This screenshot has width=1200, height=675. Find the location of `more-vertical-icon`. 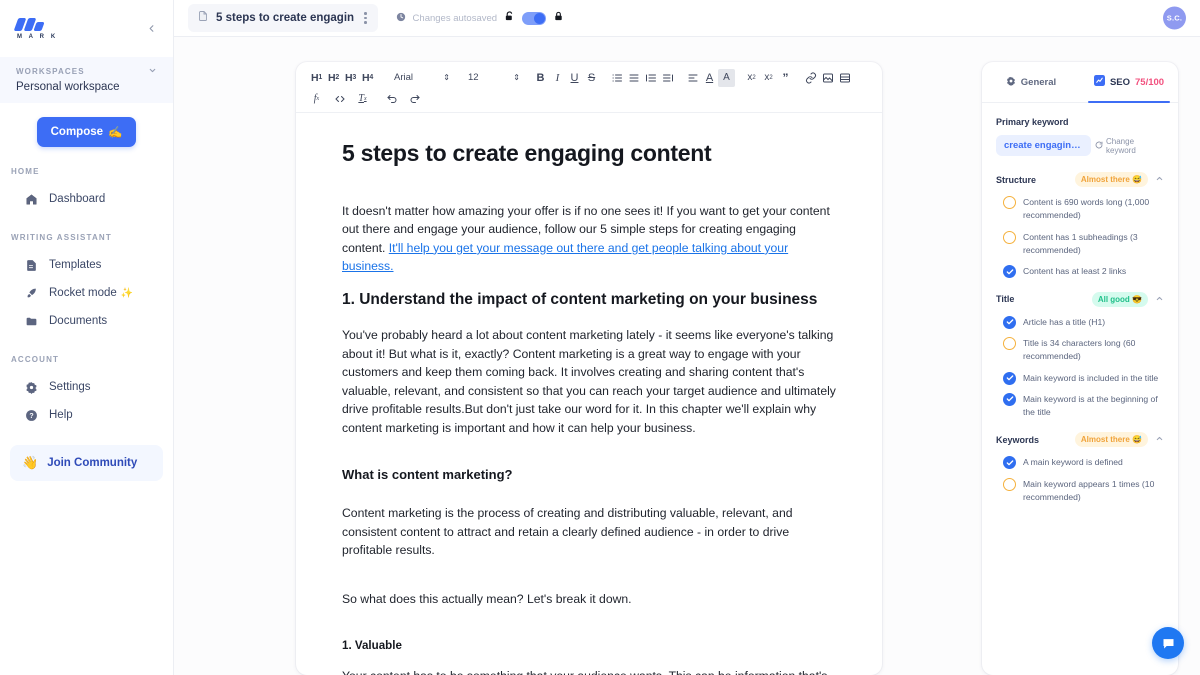

more-vertical-icon is located at coordinates (365, 18).